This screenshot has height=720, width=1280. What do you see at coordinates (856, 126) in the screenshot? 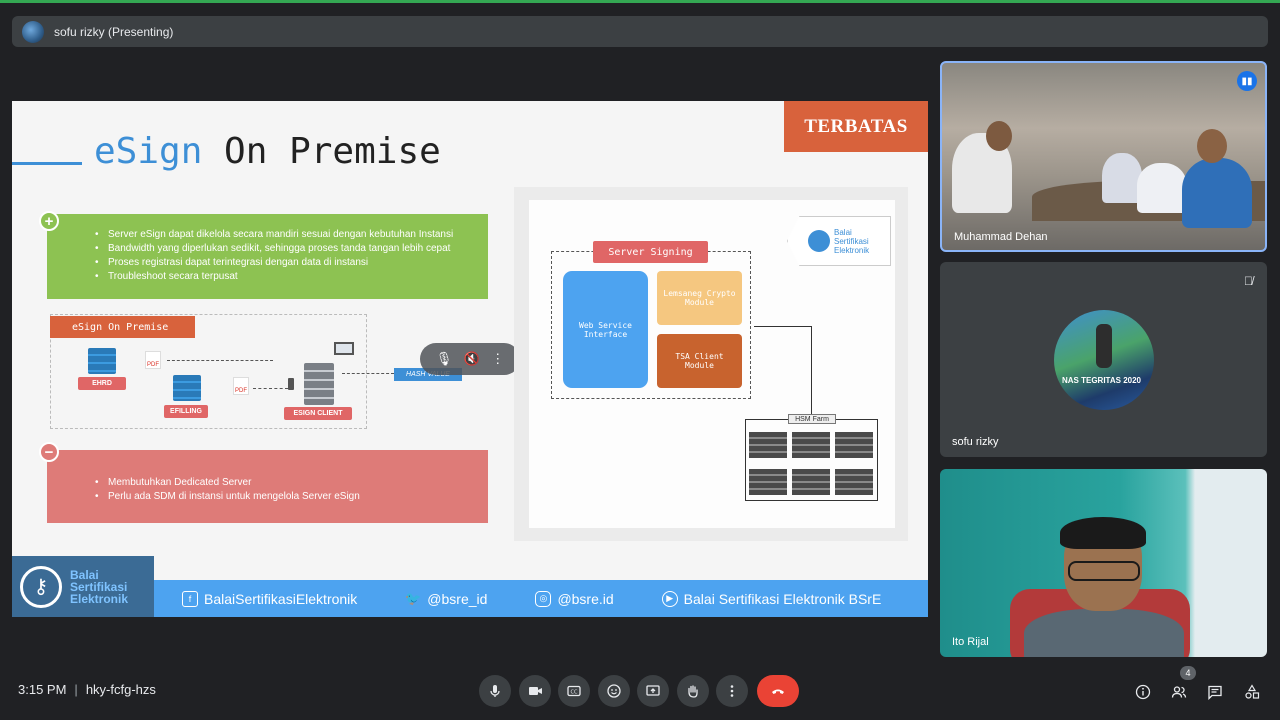
I see `terbatas-badge: TERBATAS` at bounding box center [856, 126].